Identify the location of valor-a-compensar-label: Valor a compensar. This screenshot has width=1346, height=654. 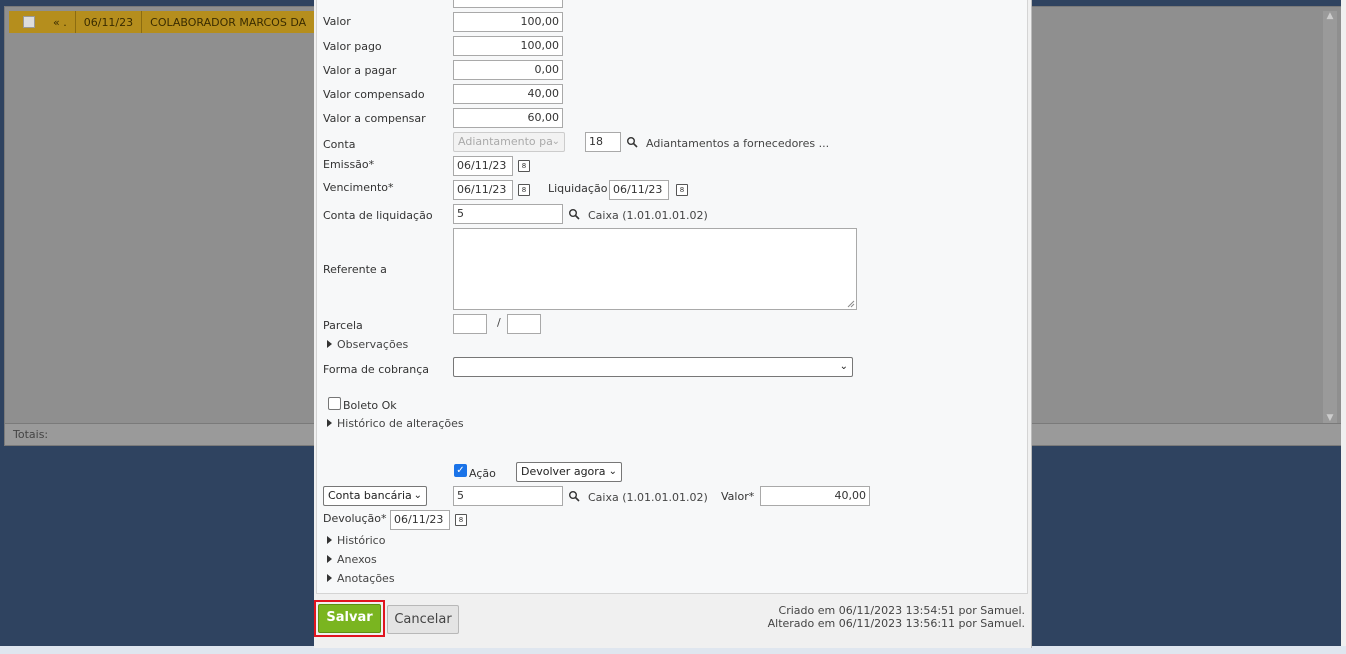
(374, 118).